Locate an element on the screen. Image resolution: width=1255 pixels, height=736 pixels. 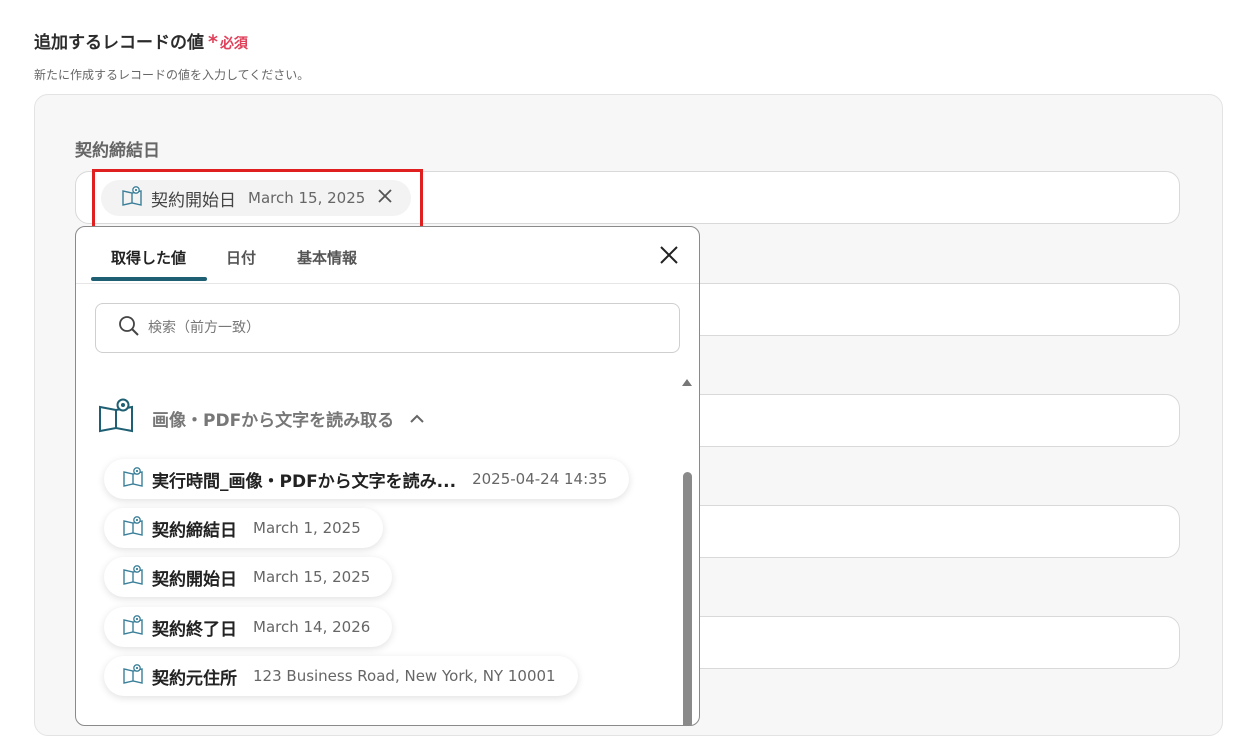
section-title: 追加するレコードの値 * 必須 is located at coordinates (141, 40).